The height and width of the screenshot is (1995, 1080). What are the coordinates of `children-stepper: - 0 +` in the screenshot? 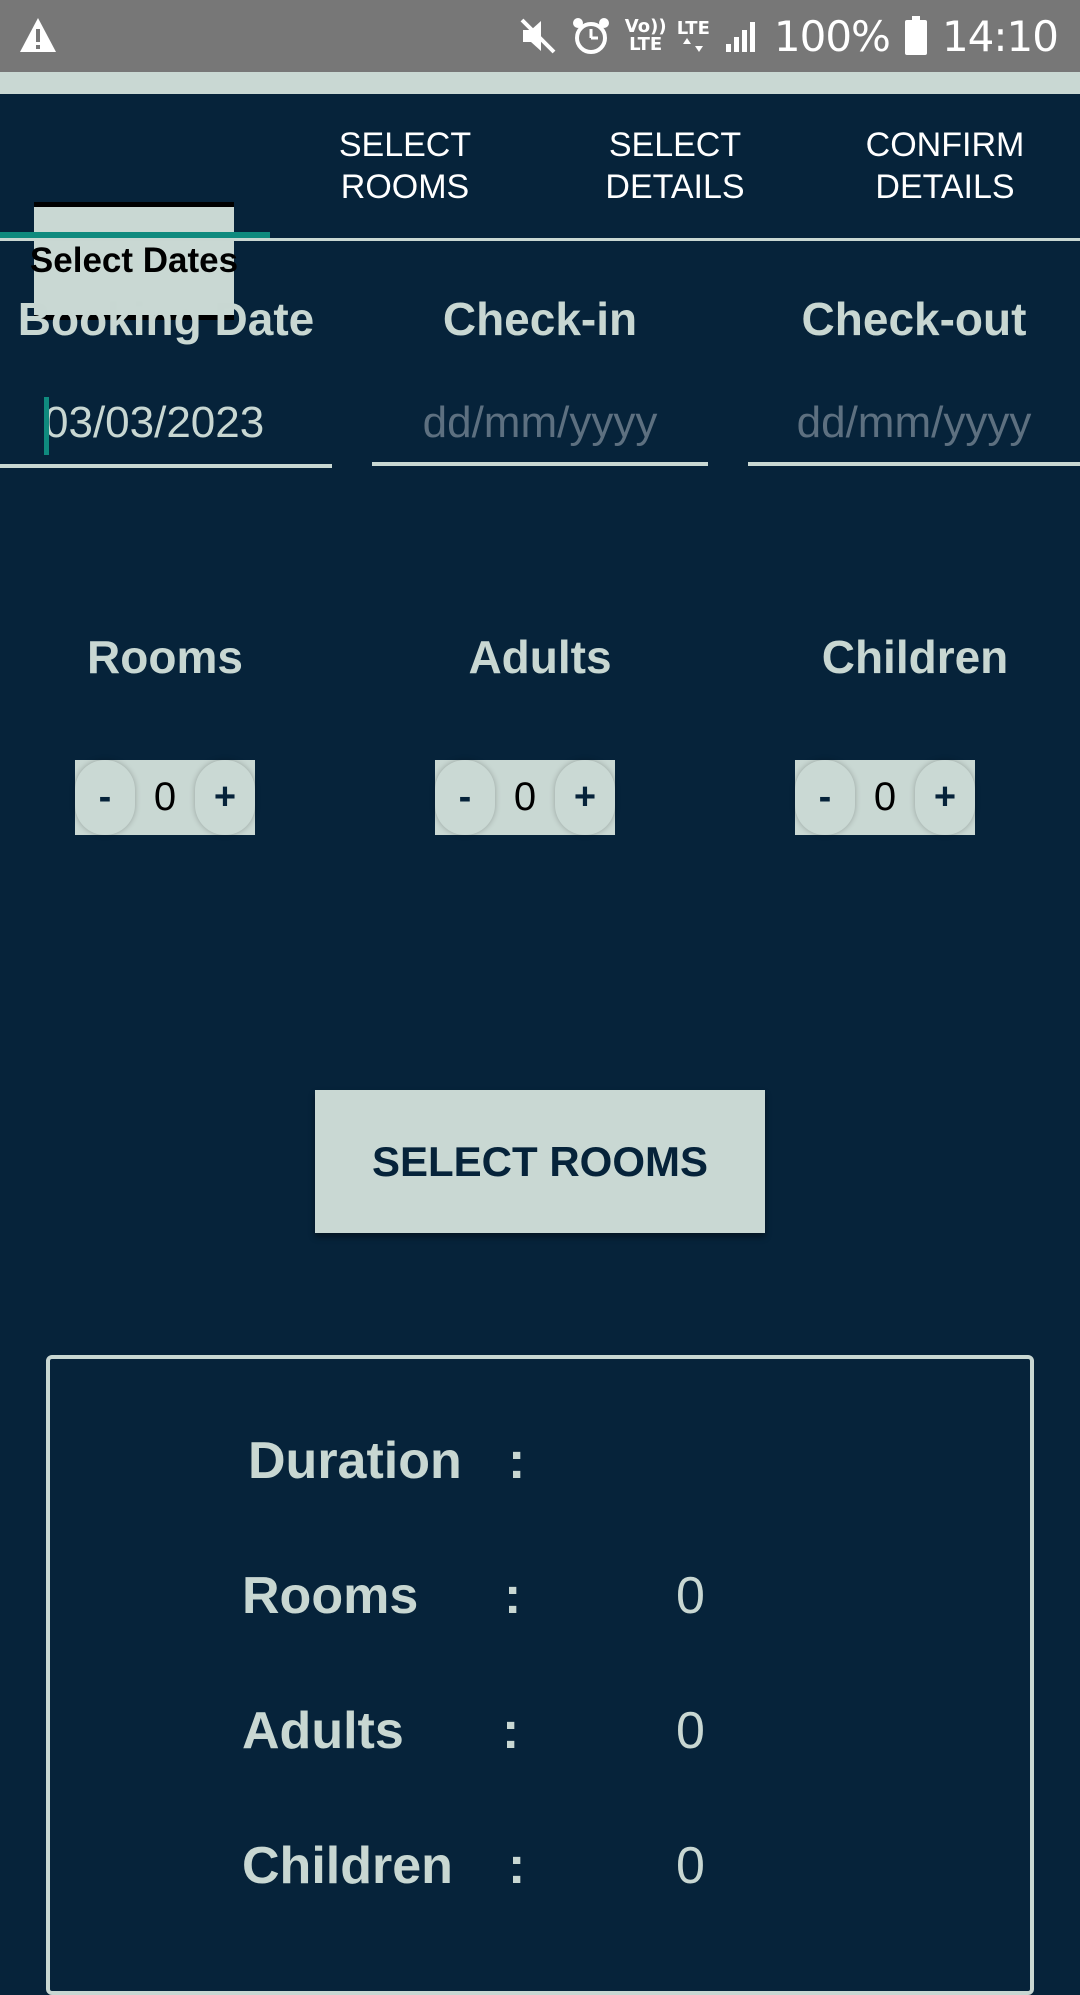 It's located at (885, 797).